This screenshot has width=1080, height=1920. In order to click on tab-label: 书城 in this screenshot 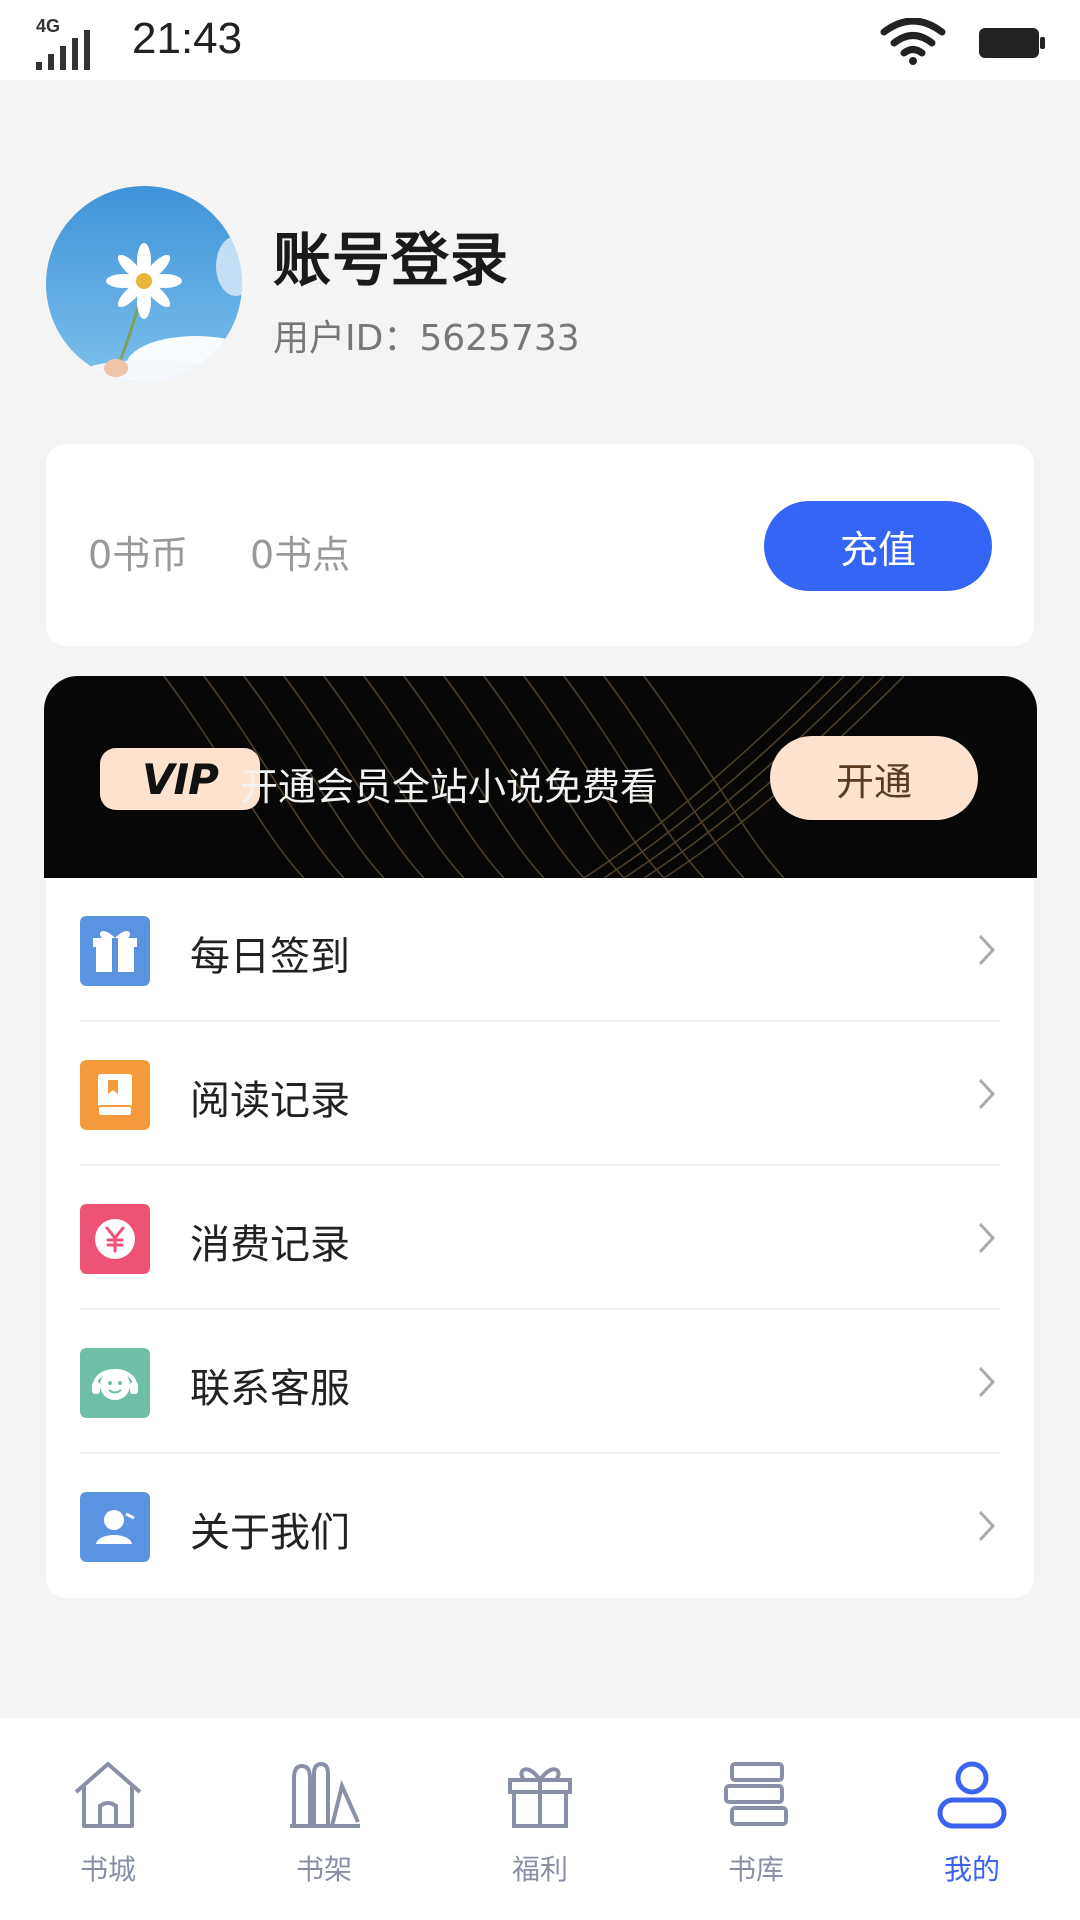, I will do `click(107, 1869)`.